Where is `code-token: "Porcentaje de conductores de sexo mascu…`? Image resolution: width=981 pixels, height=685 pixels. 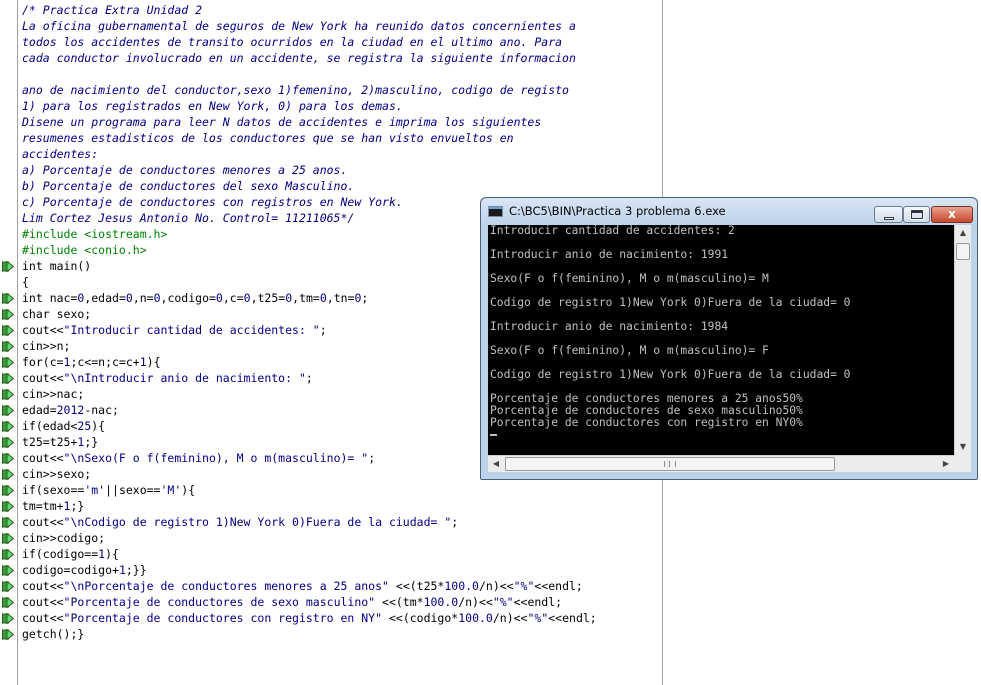
code-token: "Porcentaje de conductores de sexo mascu… is located at coordinates (219, 602).